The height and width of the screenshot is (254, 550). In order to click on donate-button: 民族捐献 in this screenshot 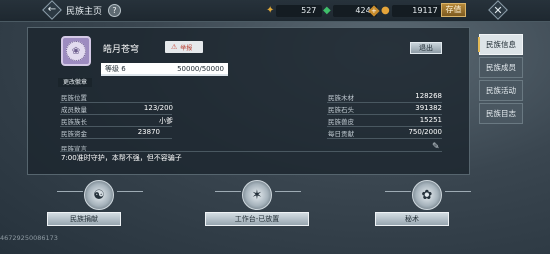, I will do `click(84, 219)`.